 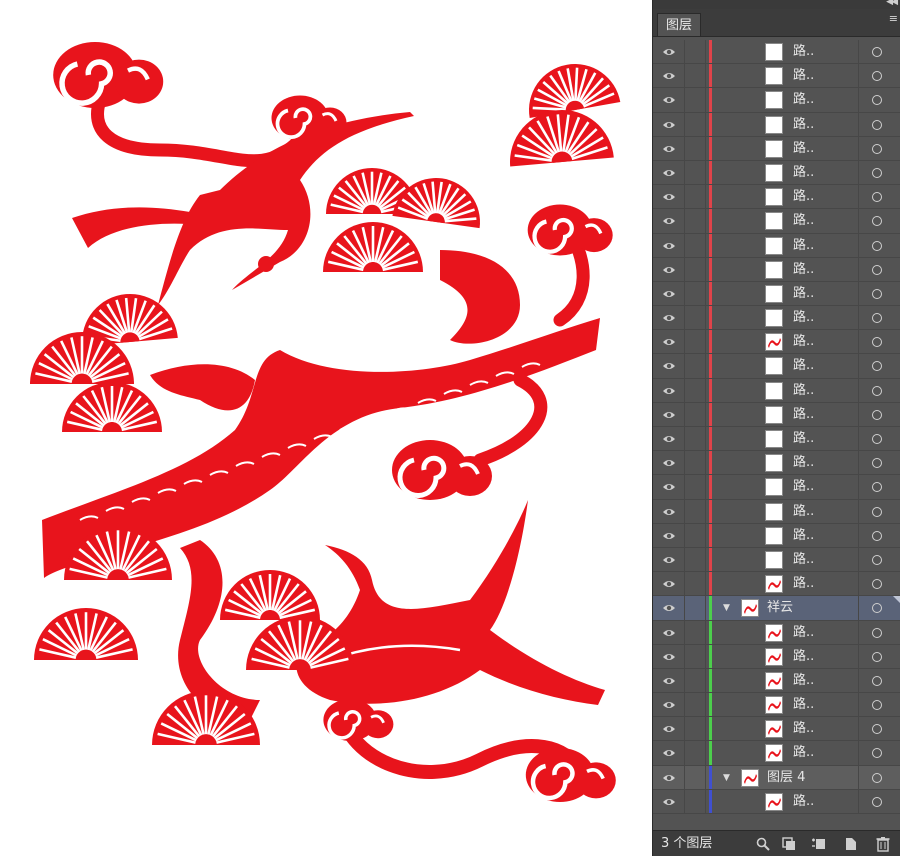 I want to click on tab-layers: 图层, so click(x=679, y=24).